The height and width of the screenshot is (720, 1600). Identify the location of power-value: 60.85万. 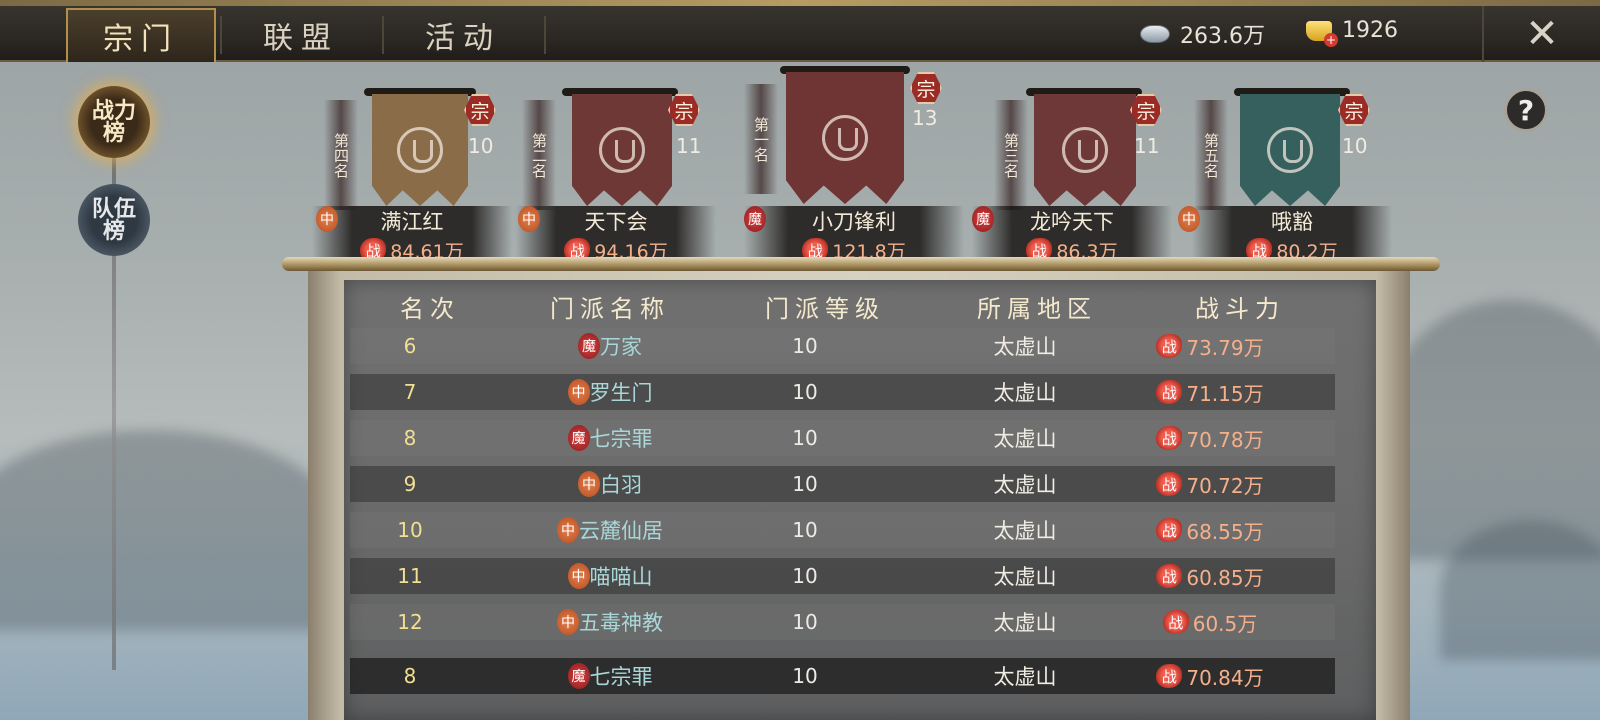
(1225, 577).